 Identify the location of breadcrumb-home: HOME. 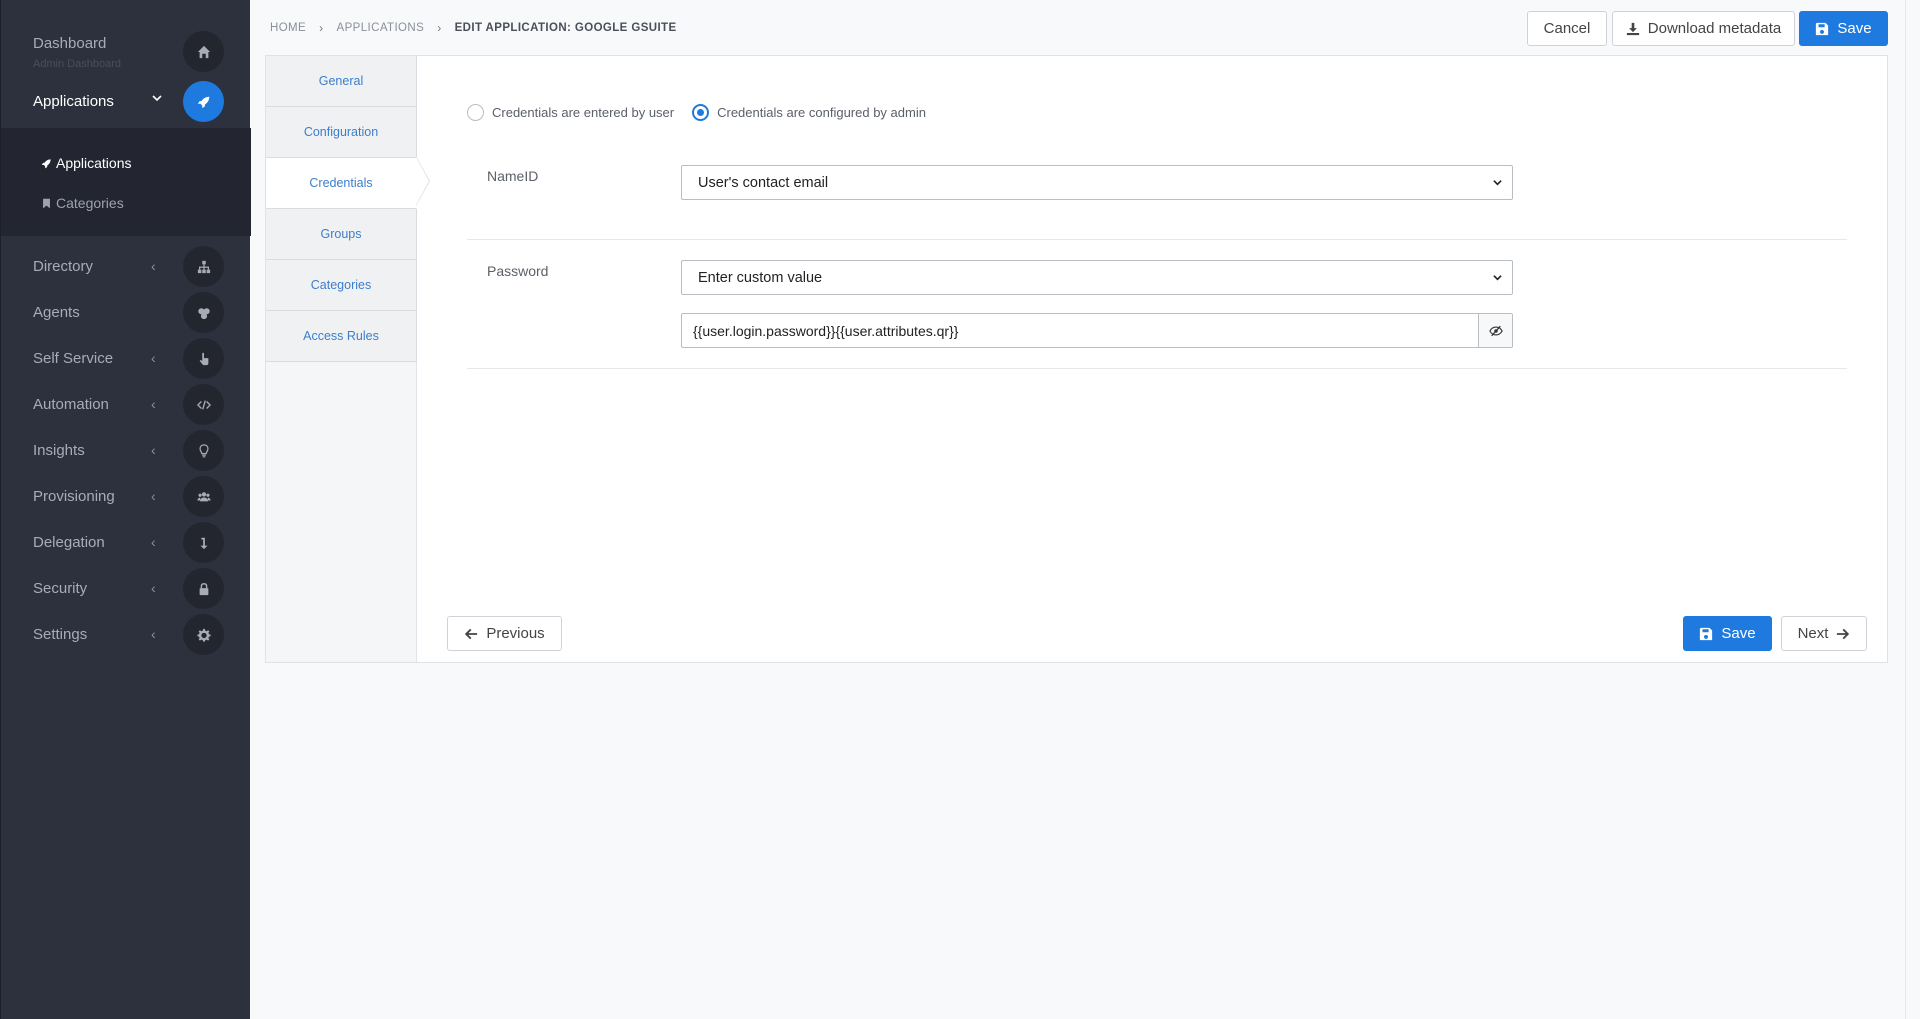
(288, 28).